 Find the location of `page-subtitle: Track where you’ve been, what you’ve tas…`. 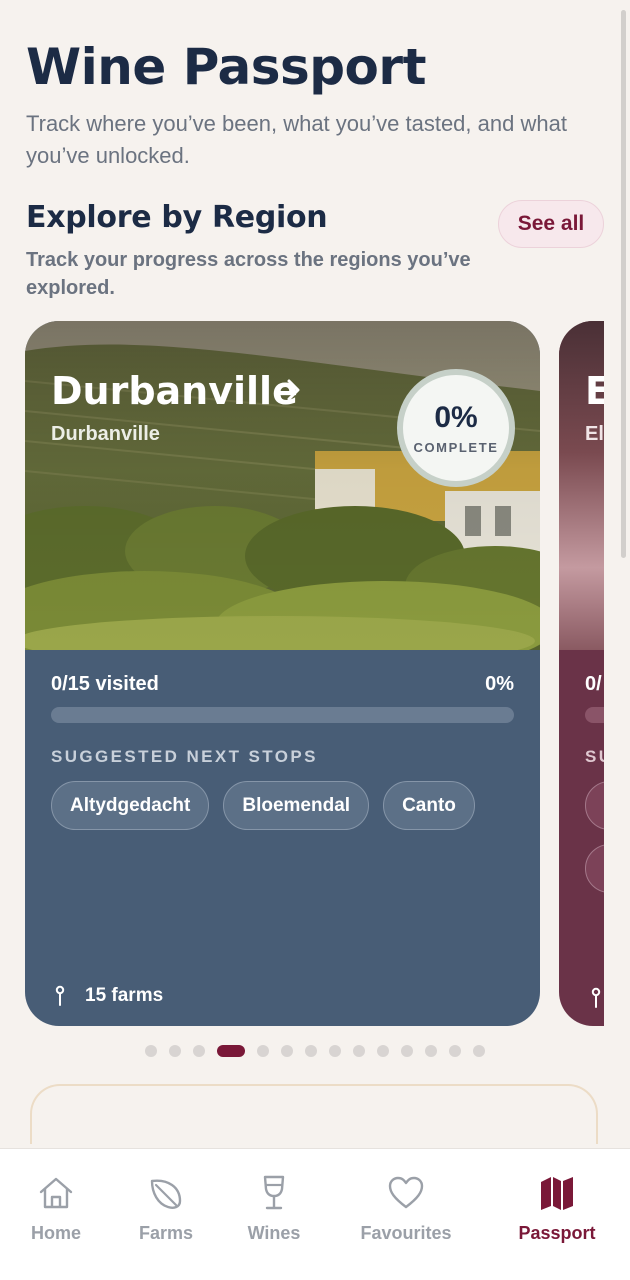

page-subtitle: Track where you’ve been, what you’ve tas… is located at coordinates (296, 139).